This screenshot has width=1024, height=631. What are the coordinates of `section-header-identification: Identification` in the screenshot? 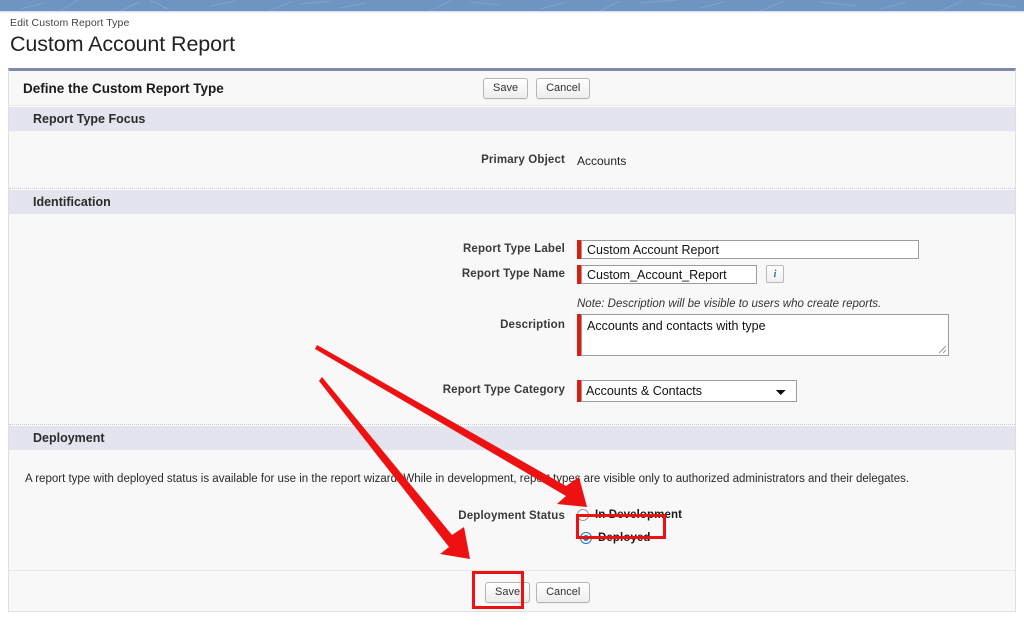 It's located at (512, 201).